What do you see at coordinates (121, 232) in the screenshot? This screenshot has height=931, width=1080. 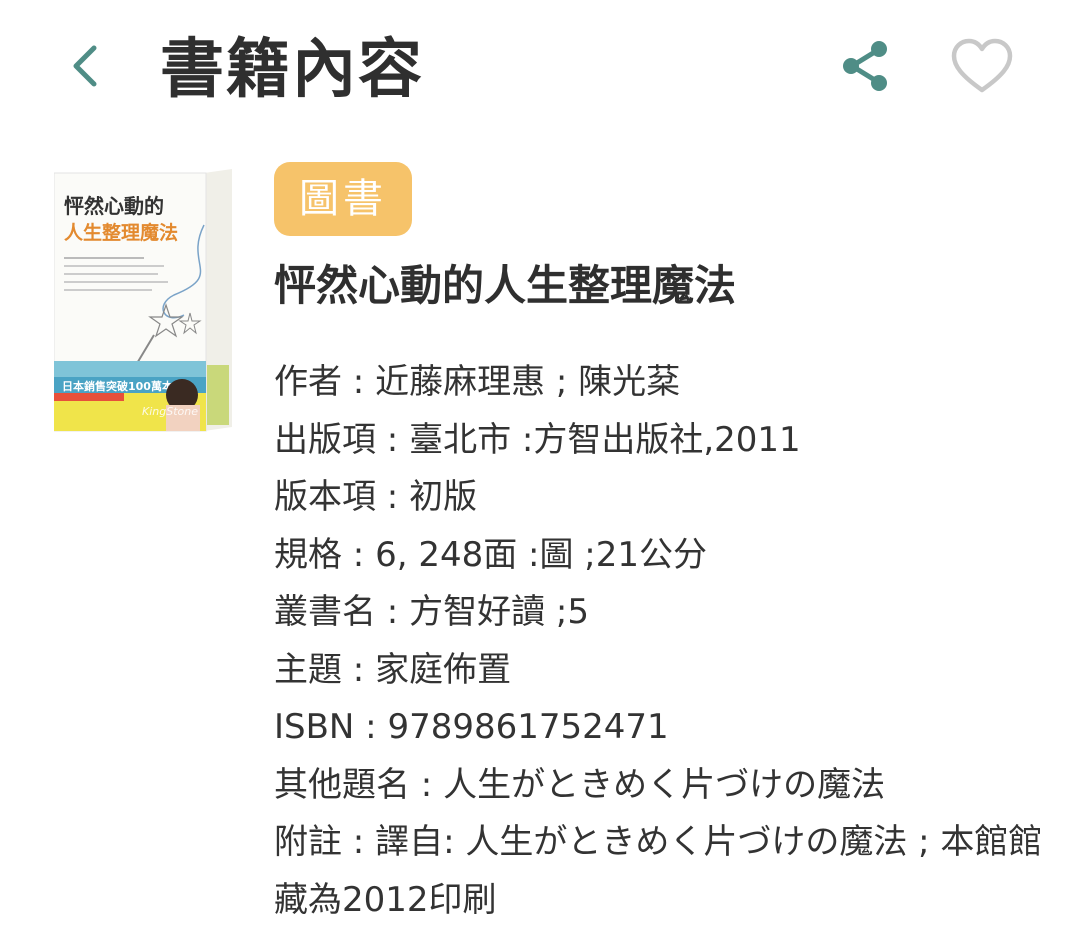 I see `cover-title-line2: 人生整理魔法` at bounding box center [121, 232].